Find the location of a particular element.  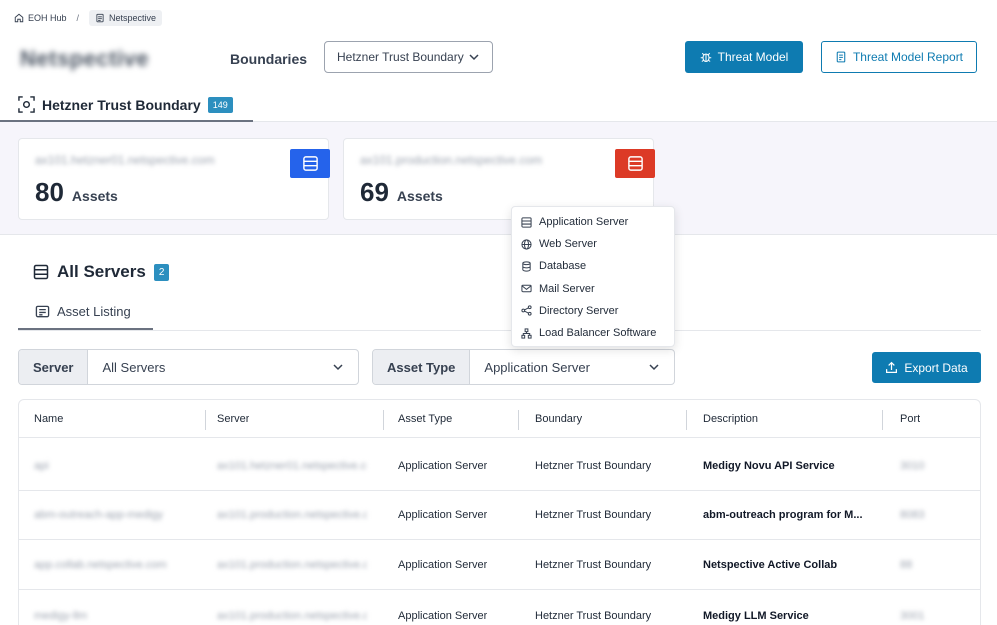

menu-item-directory-server: Directory Server is located at coordinates (593, 311).